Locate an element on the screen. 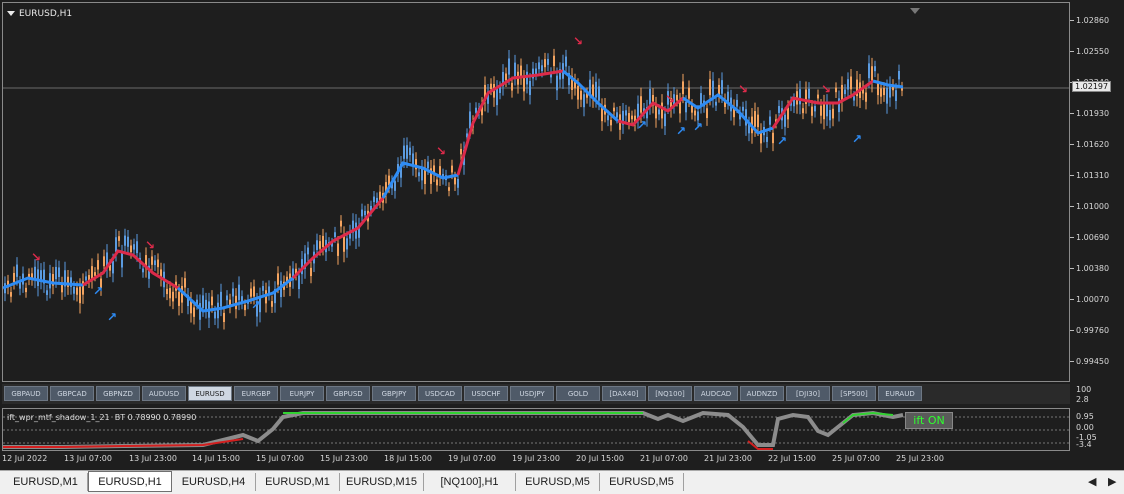 Image resolution: width=1124 pixels, height=494 pixels. symbol-button-gbpcad: GBPCAD is located at coordinates (72, 393).